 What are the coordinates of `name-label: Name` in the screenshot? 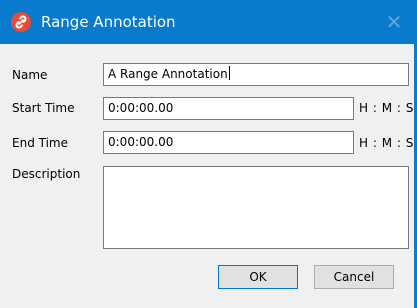 It's located at (30, 75).